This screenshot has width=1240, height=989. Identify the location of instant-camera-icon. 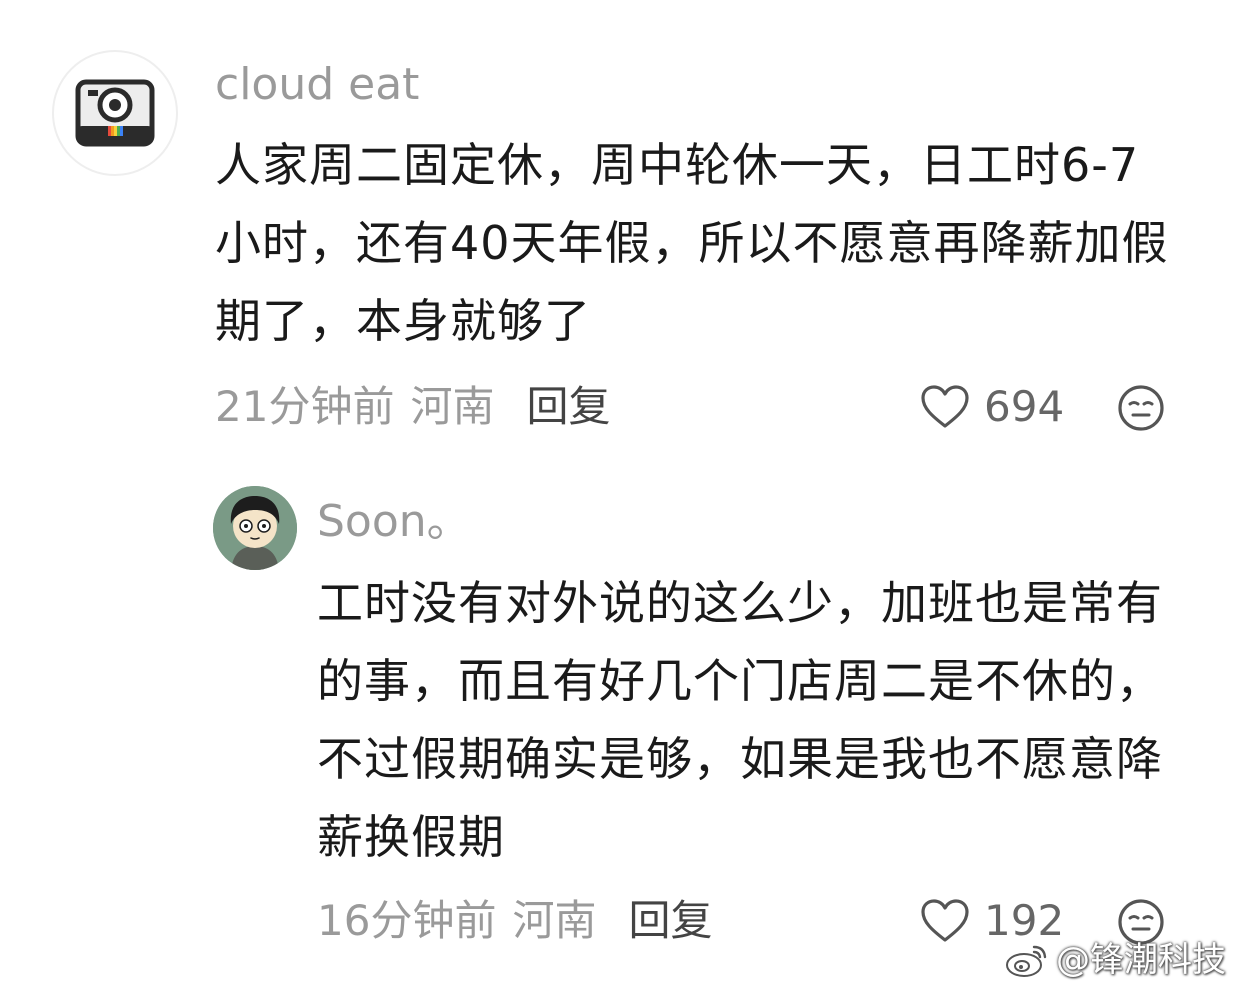
(115, 113).